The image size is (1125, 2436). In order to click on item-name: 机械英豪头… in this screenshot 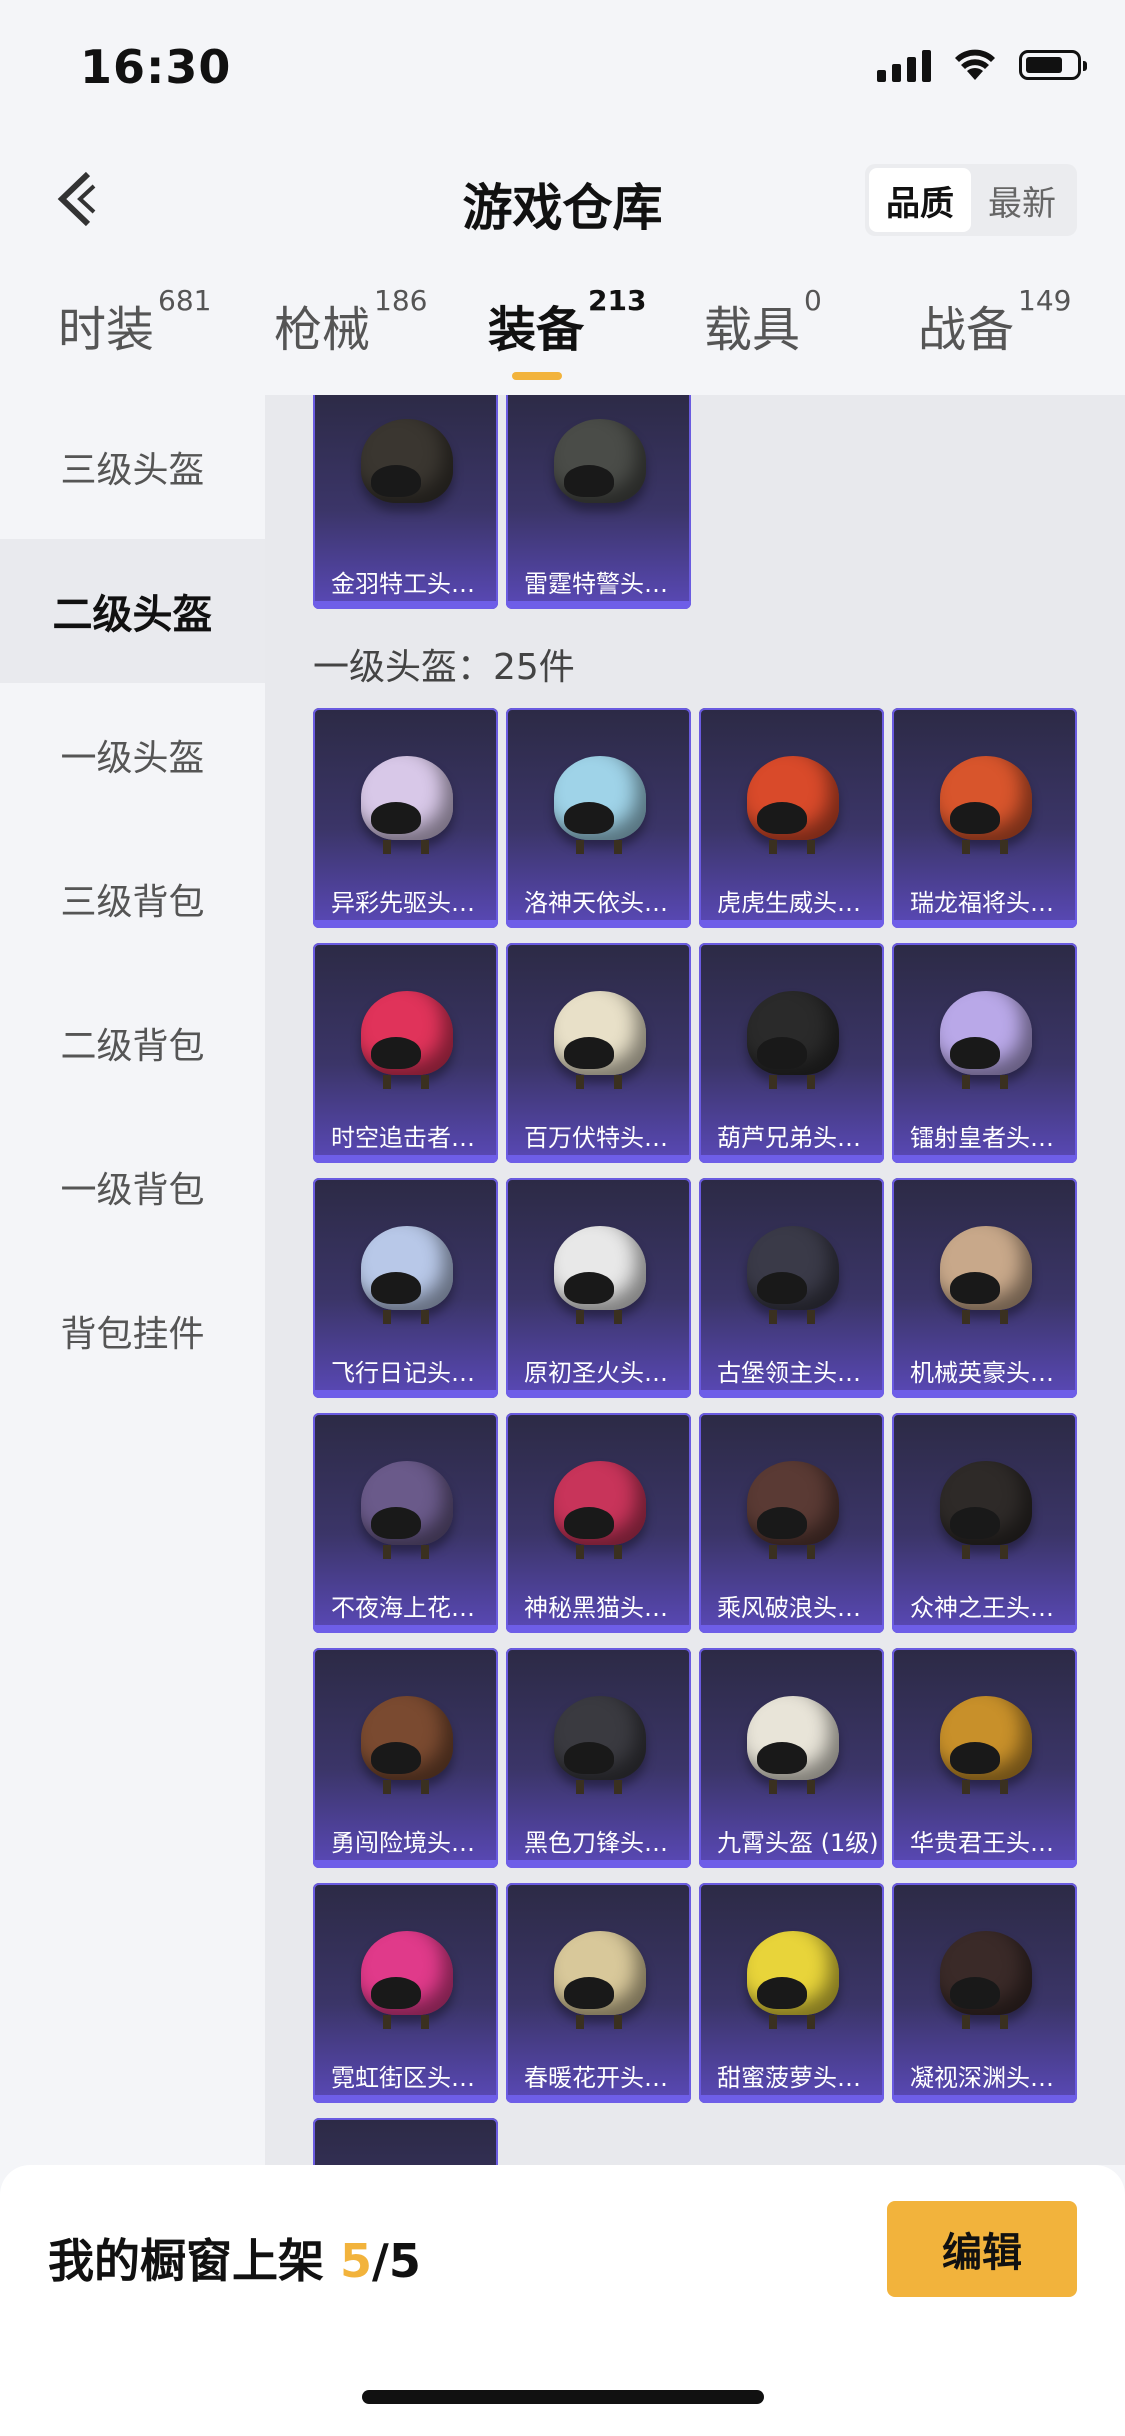, I will do `click(982, 1372)`.